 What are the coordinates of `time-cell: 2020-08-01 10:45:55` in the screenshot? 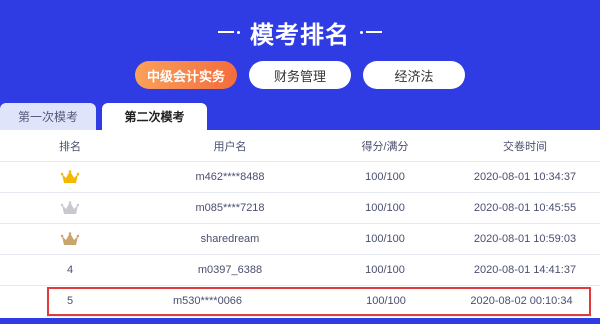 It's located at (525, 208).